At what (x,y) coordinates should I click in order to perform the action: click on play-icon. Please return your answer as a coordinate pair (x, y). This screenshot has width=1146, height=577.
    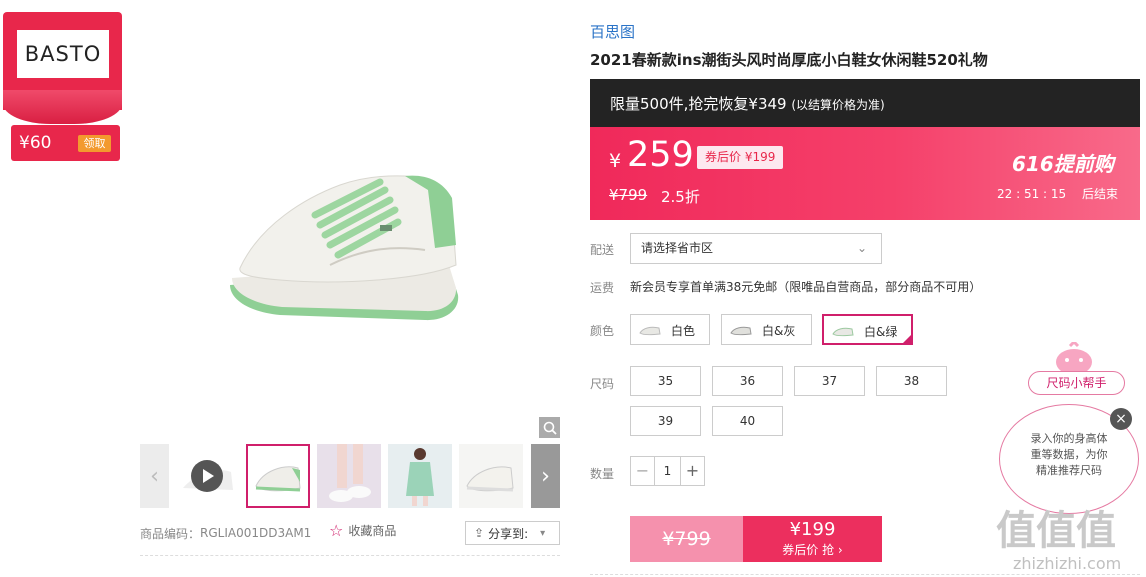
    Looking at the image, I should click on (207, 476).